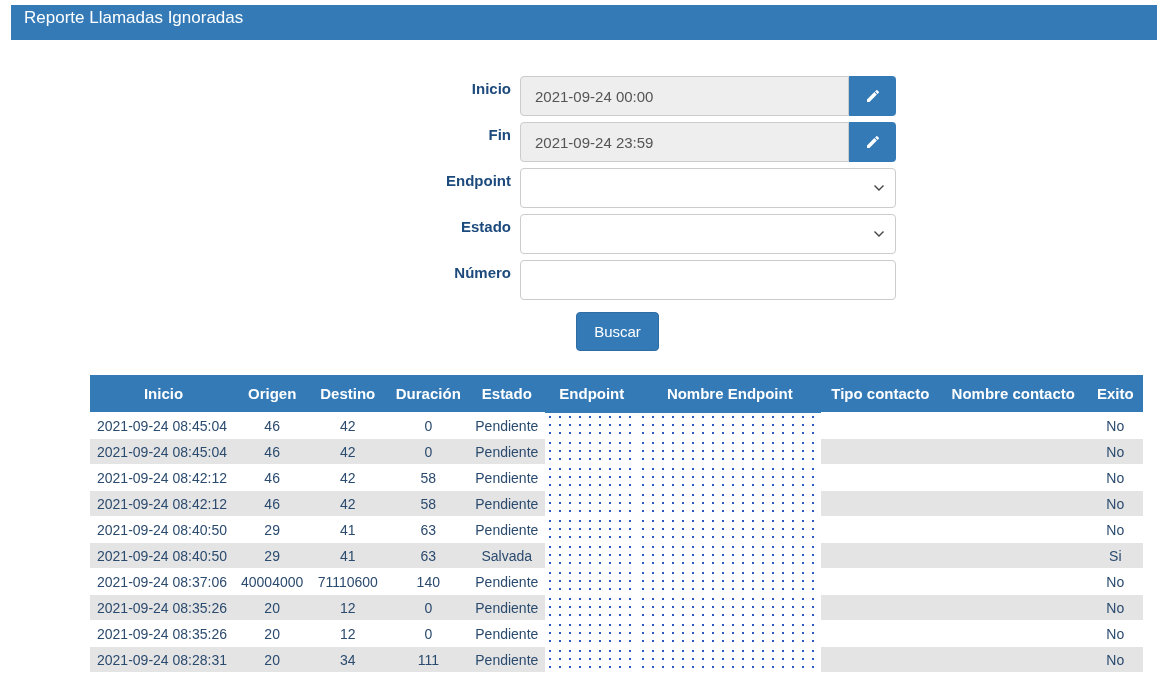 The image size is (1157, 675). I want to click on column-header: Estado, so click(507, 394).